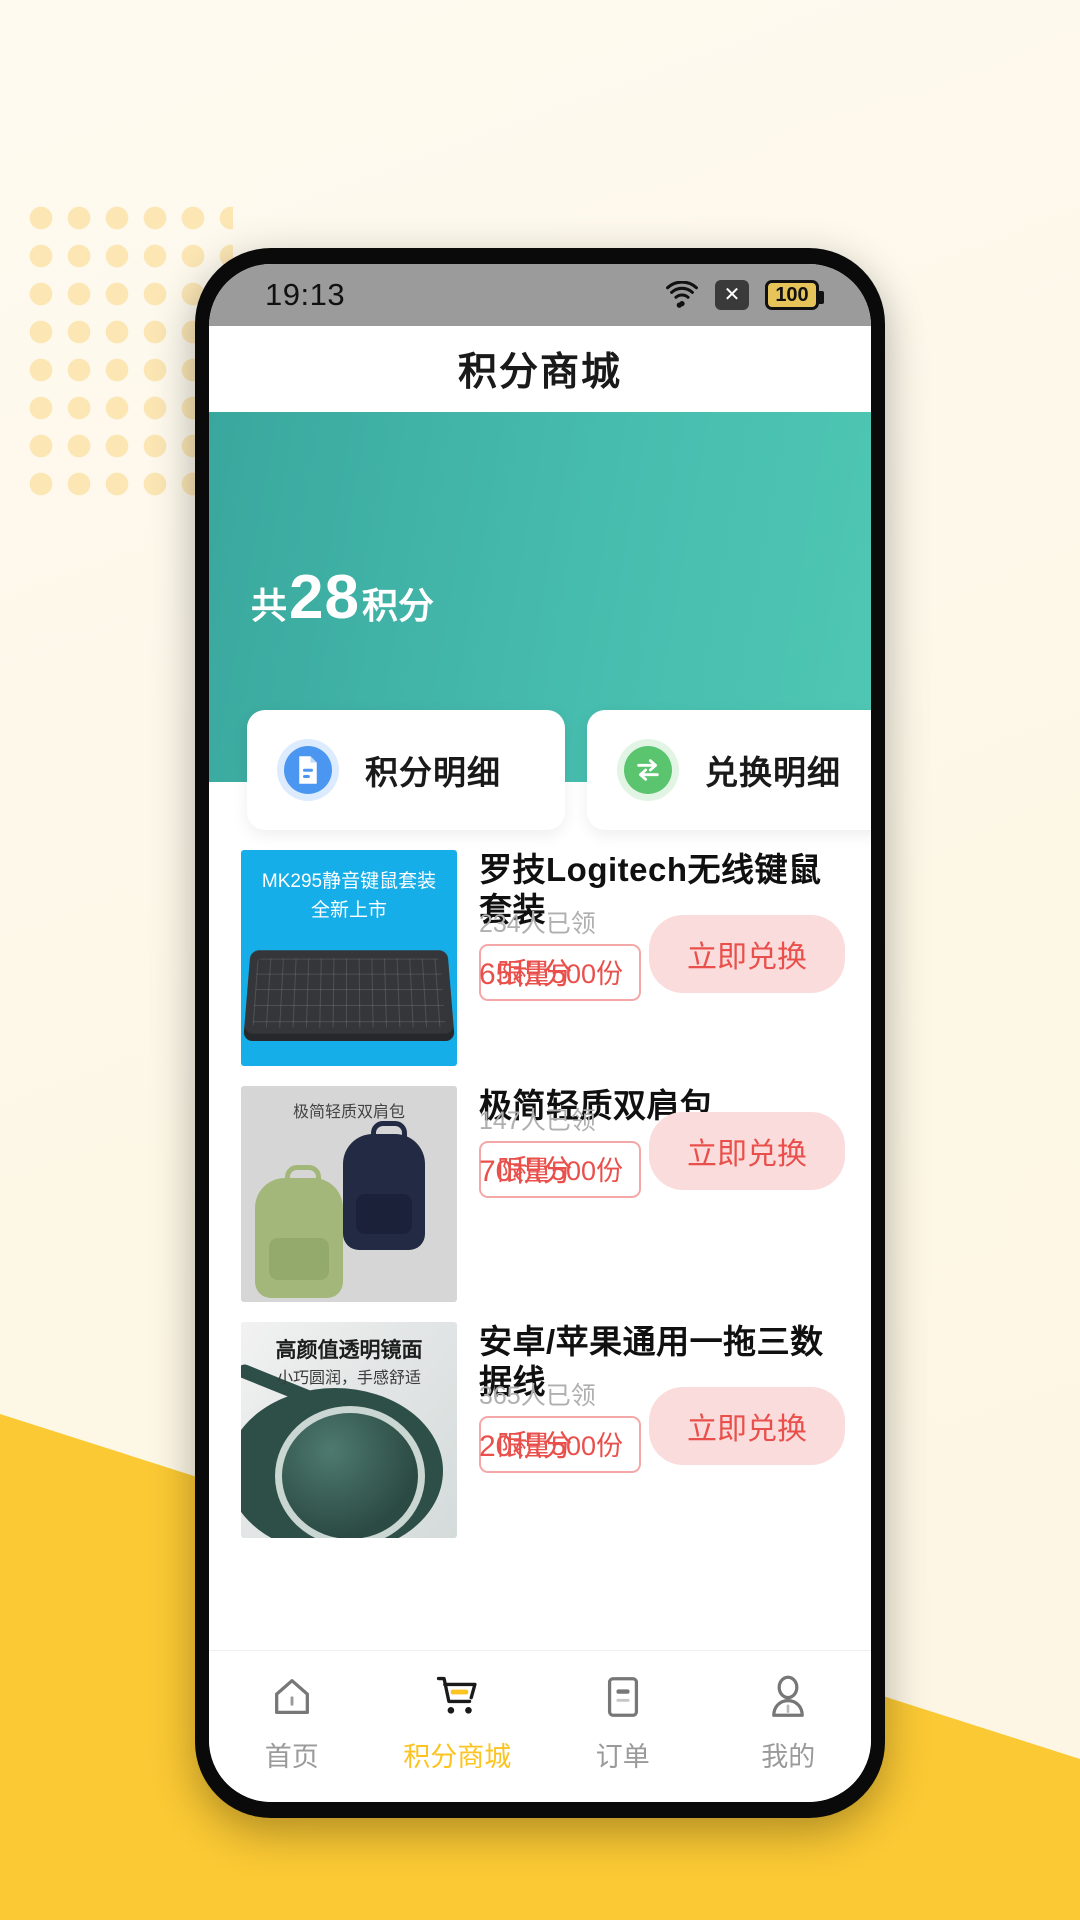  What do you see at coordinates (457, 1697) in the screenshot?
I see `cart-icon` at bounding box center [457, 1697].